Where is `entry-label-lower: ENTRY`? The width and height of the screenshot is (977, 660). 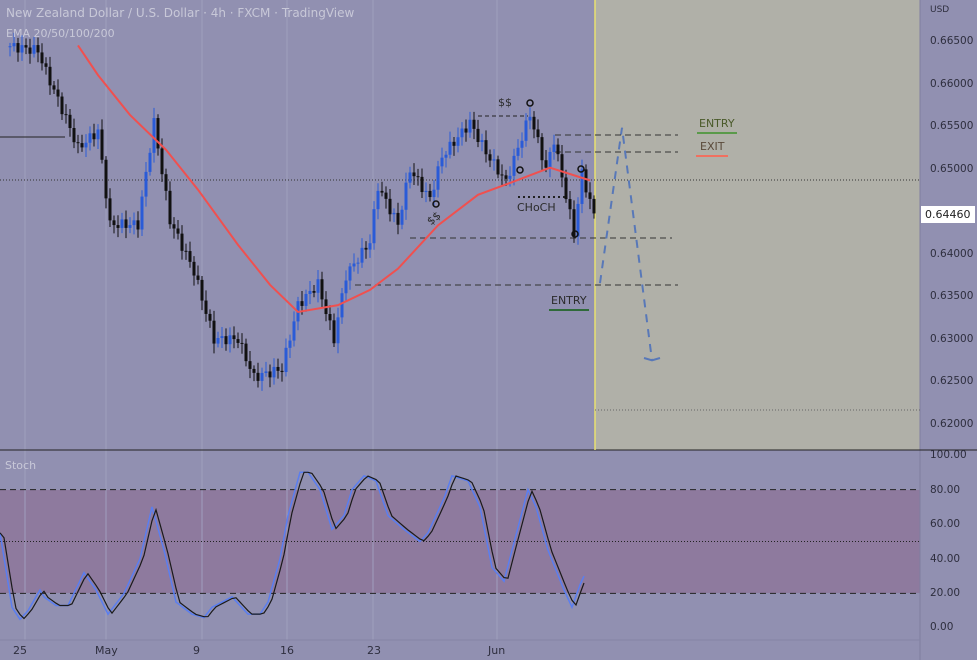
entry-label-lower: ENTRY is located at coordinates (569, 302).